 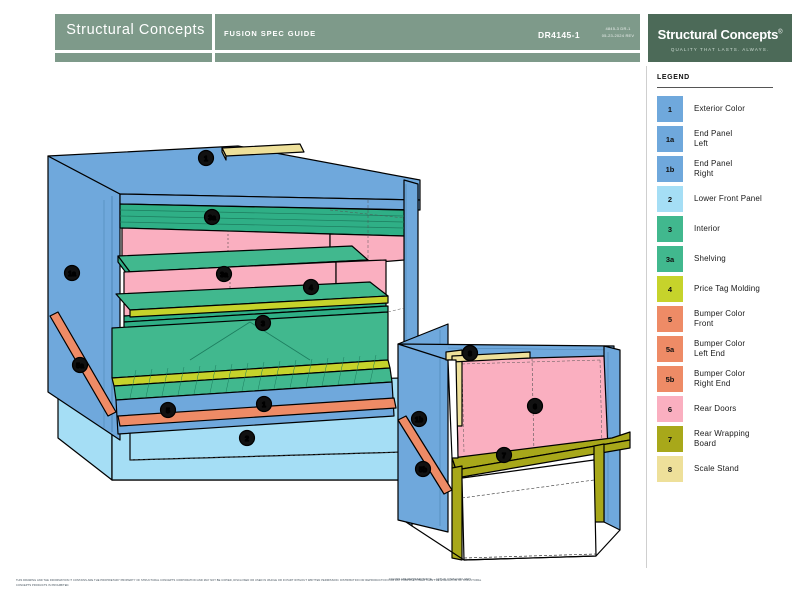 I want to click on legend-swatch-5b: 5b, so click(x=670, y=379).